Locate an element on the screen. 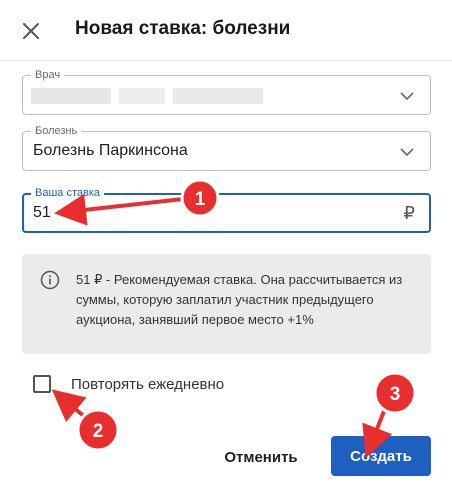  dialog-title: Новая ставка: болезни is located at coordinates (183, 28).